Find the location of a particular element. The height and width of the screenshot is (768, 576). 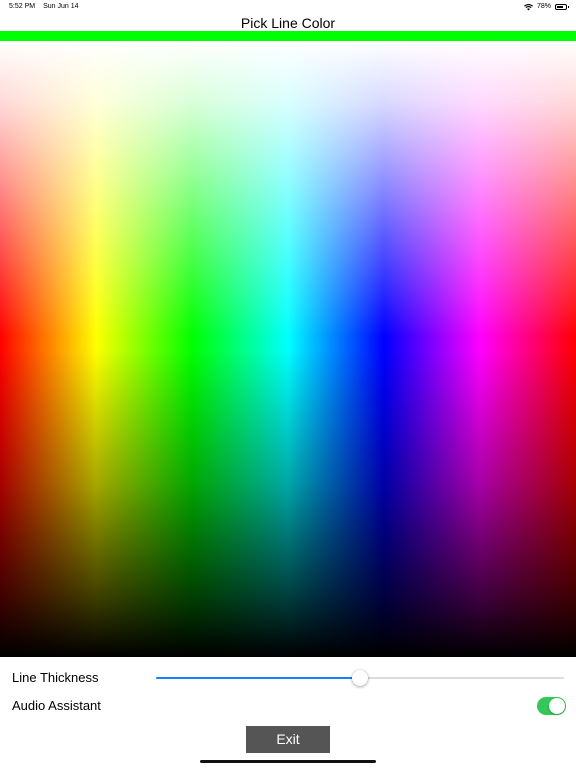

line-thickness-label: Line Thickness is located at coordinates (55, 677).